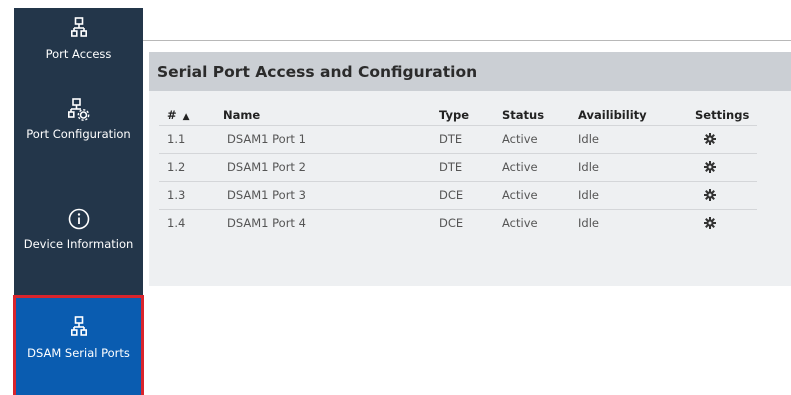 The image size is (791, 395). Describe the element at coordinates (178, 116) in the screenshot. I see `column-header-num: # ▲` at that location.